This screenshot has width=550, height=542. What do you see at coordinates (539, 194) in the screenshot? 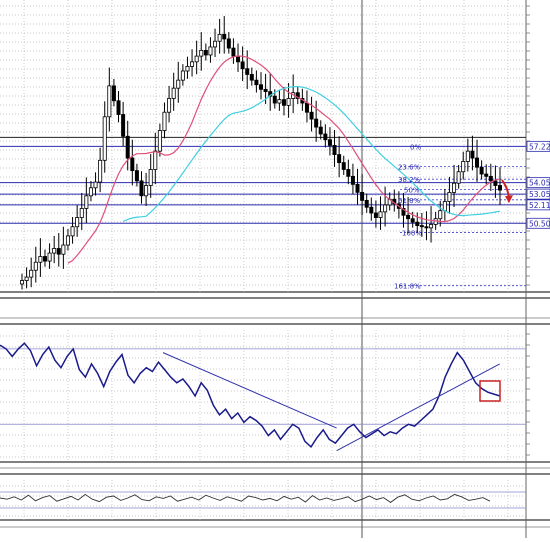
I see `price-label: 53.05` at bounding box center [539, 194].